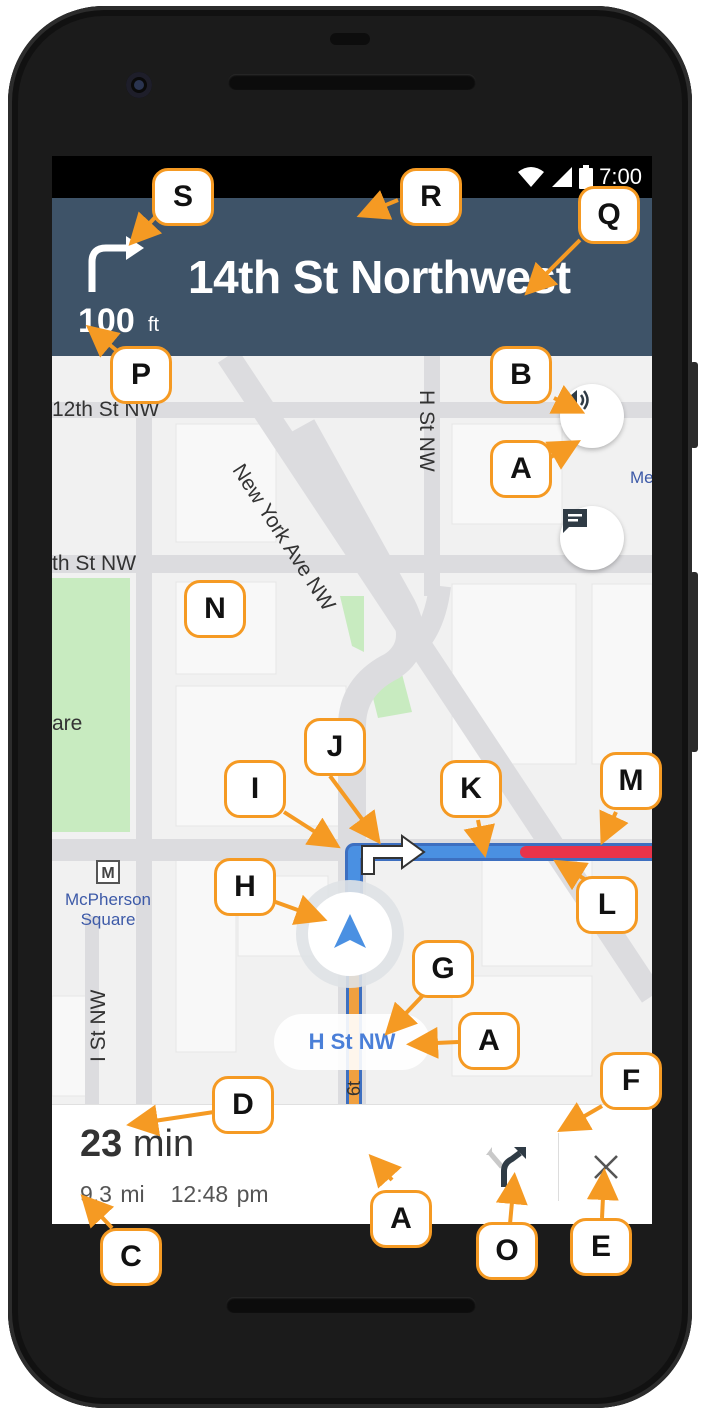 The height and width of the screenshot is (1416, 702). Describe the element at coordinates (243, 1105) in the screenshot. I see `callout-d: D` at that location.